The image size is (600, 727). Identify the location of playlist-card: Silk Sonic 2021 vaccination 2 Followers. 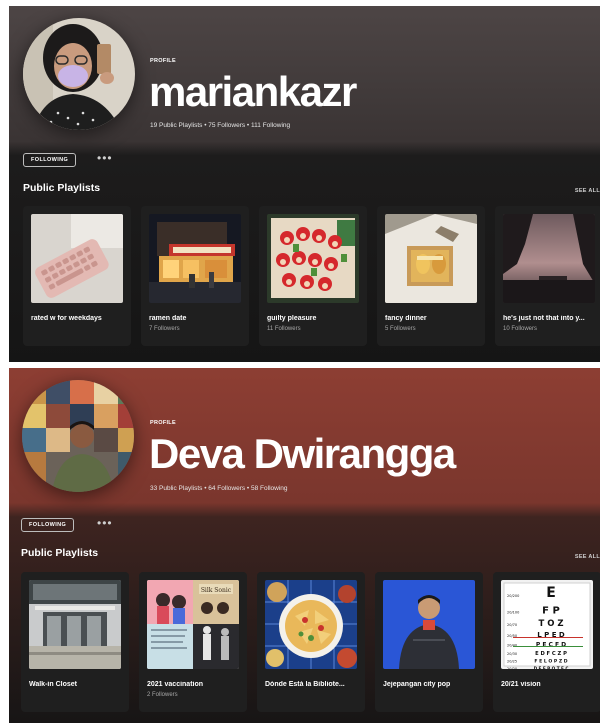
(193, 642).